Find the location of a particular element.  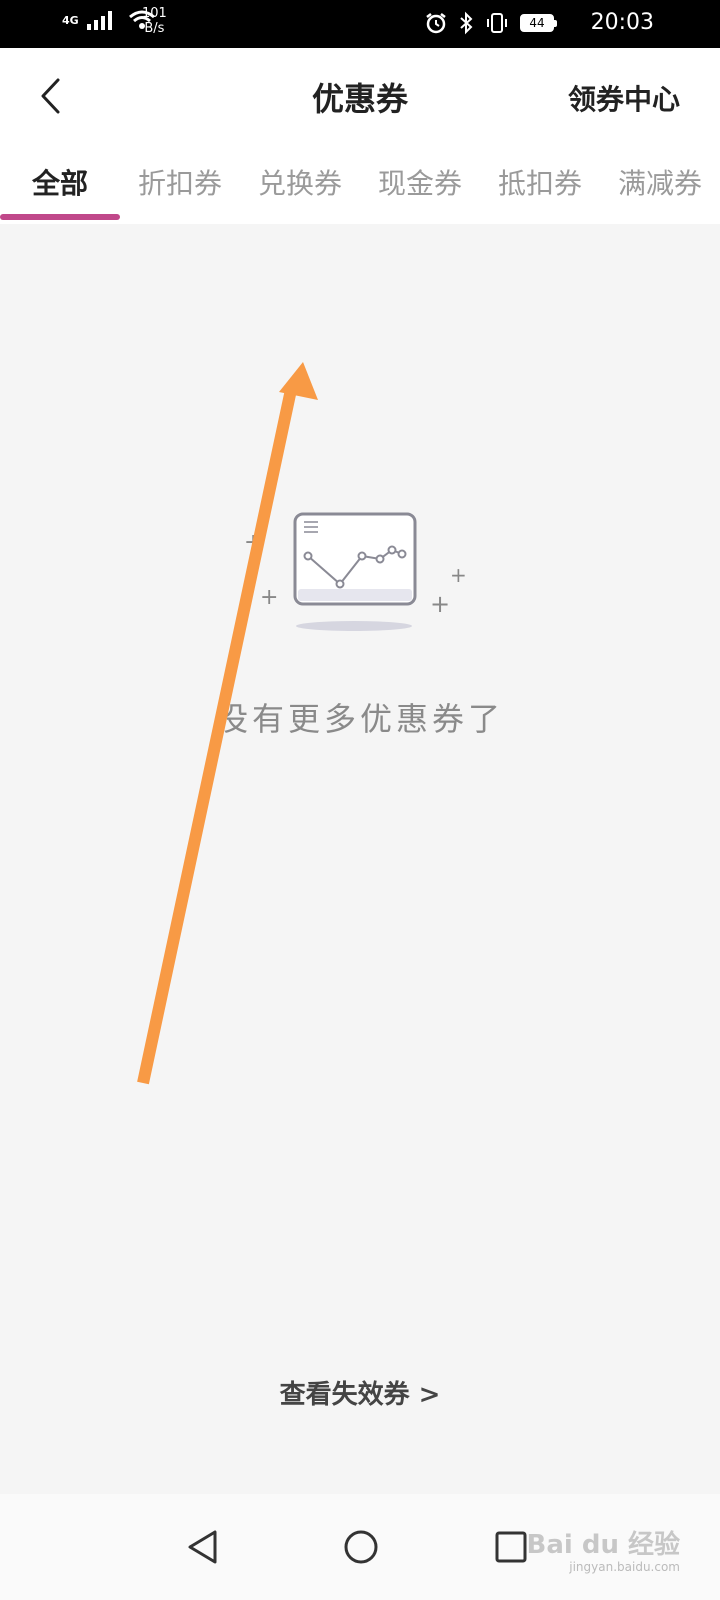

coupon-tabs: 全部 折扣券 兑换券 现金券 抵扣券 满减券 is located at coordinates (360, 184).